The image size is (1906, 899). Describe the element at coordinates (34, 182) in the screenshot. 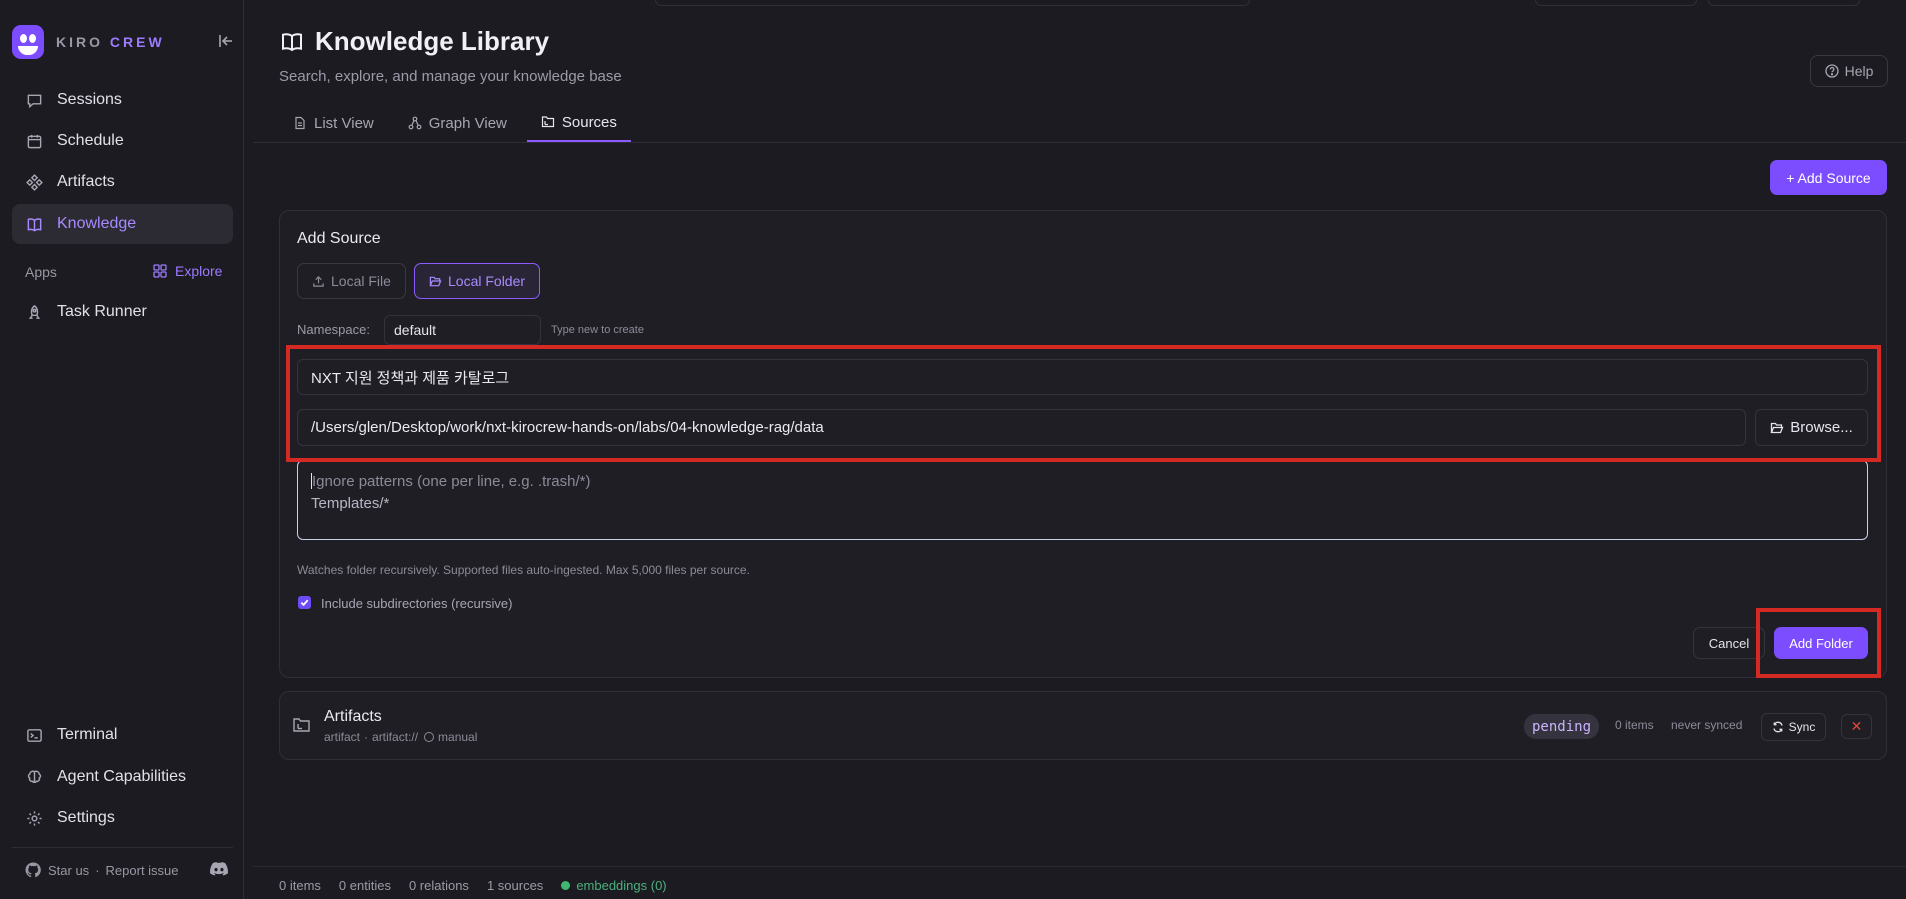

I see `artifacts-icon` at that location.